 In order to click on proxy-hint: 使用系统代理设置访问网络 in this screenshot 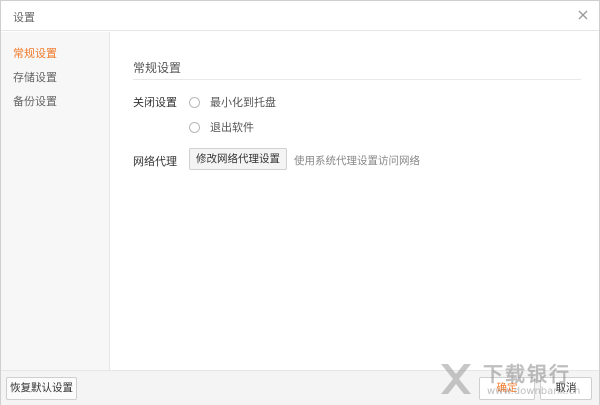, I will do `click(357, 161)`.